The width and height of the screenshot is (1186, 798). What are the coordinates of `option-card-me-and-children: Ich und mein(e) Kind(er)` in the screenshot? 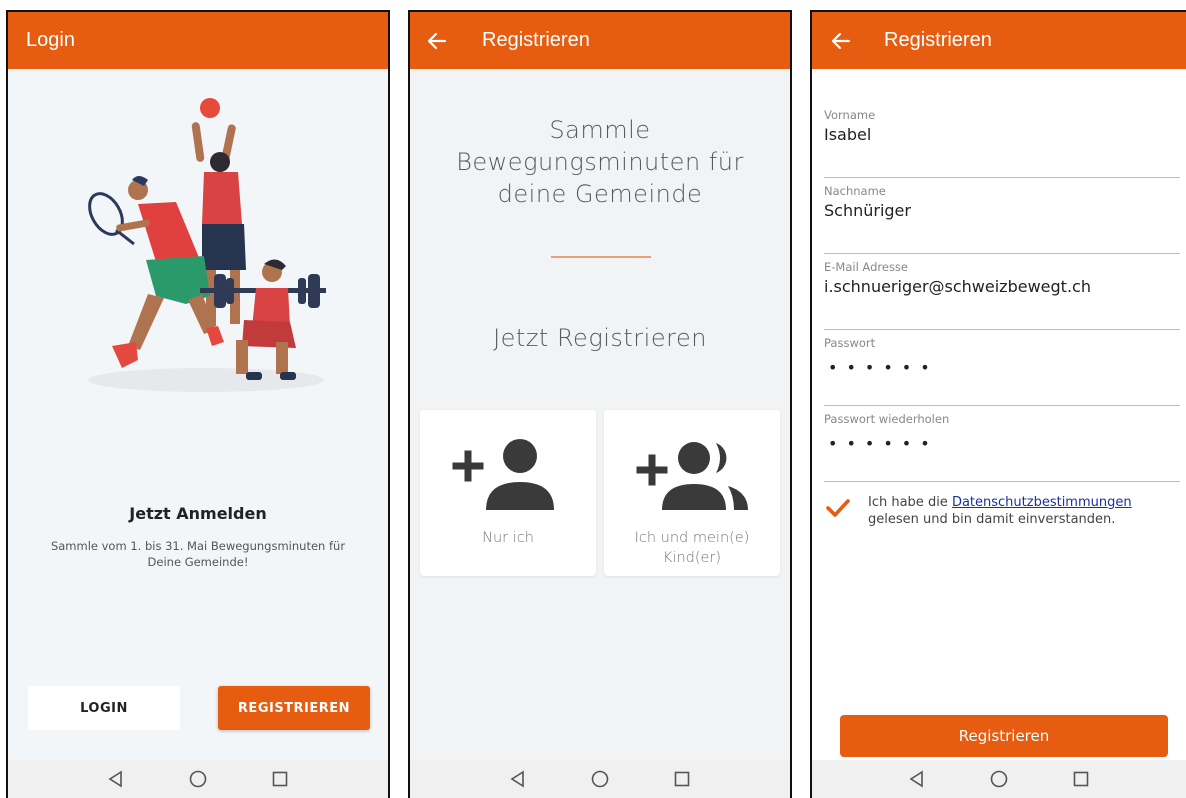 It's located at (692, 493).